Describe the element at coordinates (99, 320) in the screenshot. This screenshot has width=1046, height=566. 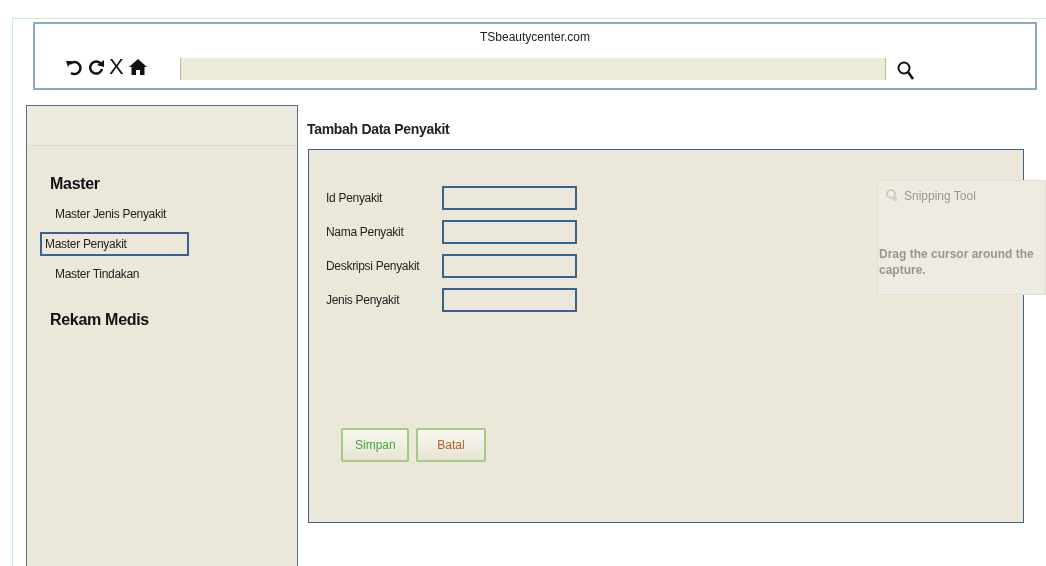
I see `sidebar-heading: Rekam Medis` at that location.